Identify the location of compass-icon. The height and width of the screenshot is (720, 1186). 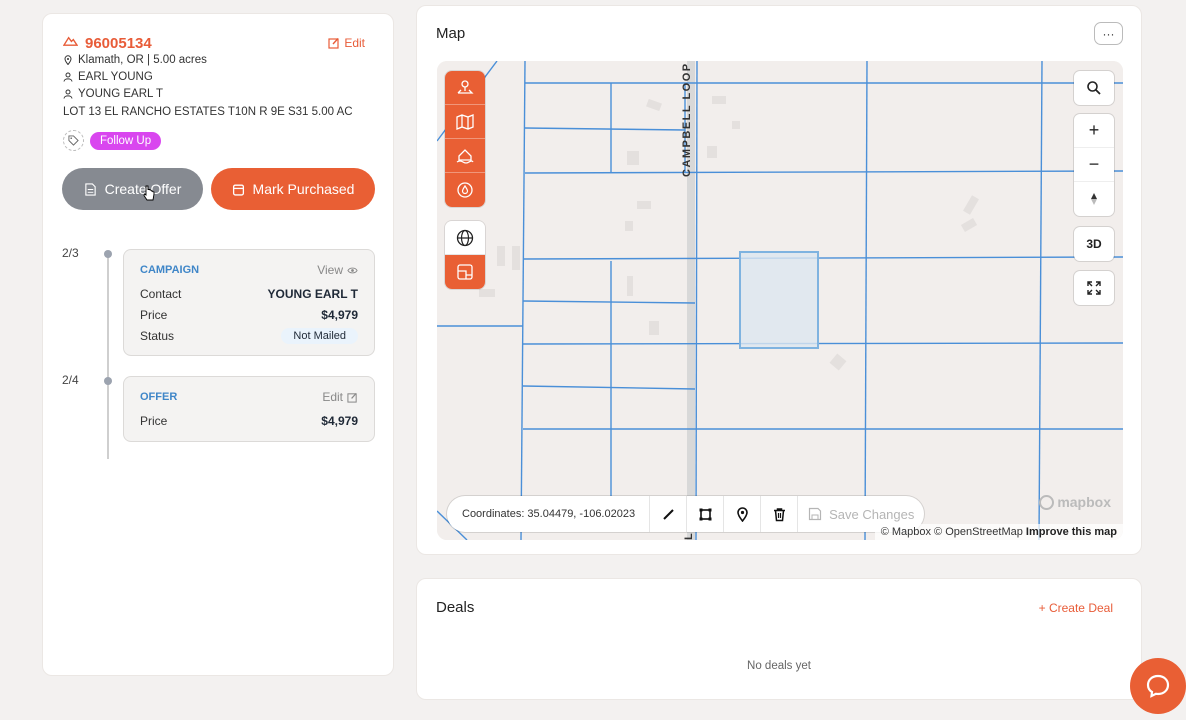
(1094, 199).